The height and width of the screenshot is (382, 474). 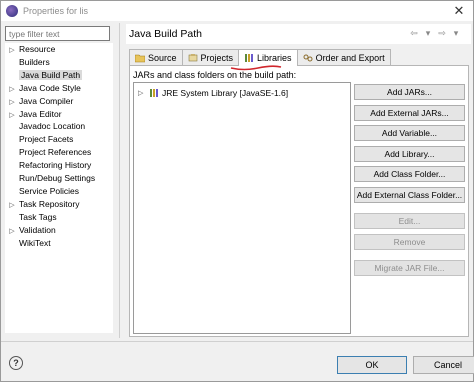 I want to click on tree-item: WikiText, so click(x=28, y=243).